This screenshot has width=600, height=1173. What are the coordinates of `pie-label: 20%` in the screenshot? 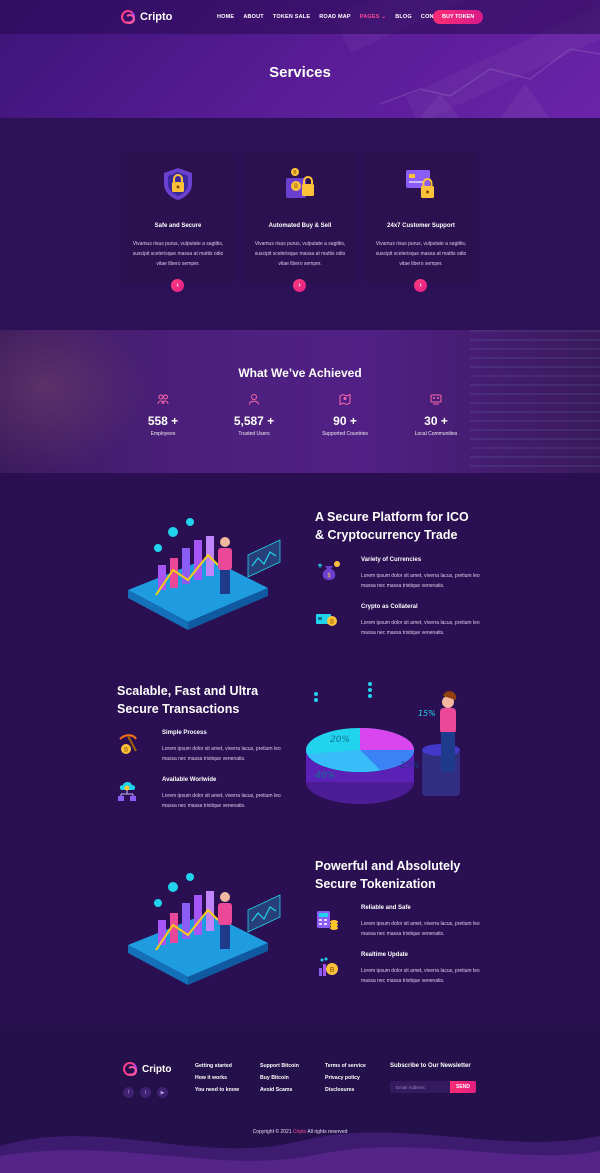 It's located at (340, 740).